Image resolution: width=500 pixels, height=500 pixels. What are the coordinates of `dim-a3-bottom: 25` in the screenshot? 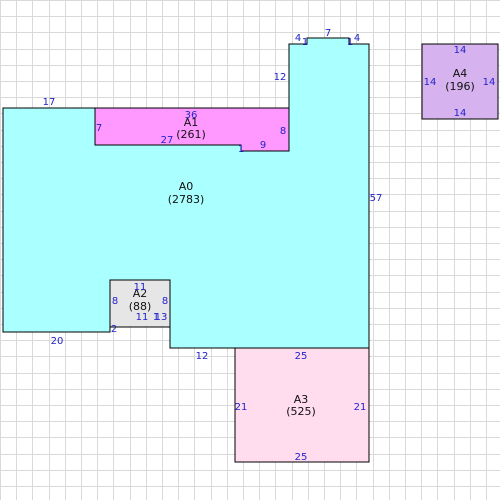 It's located at (301, 457).